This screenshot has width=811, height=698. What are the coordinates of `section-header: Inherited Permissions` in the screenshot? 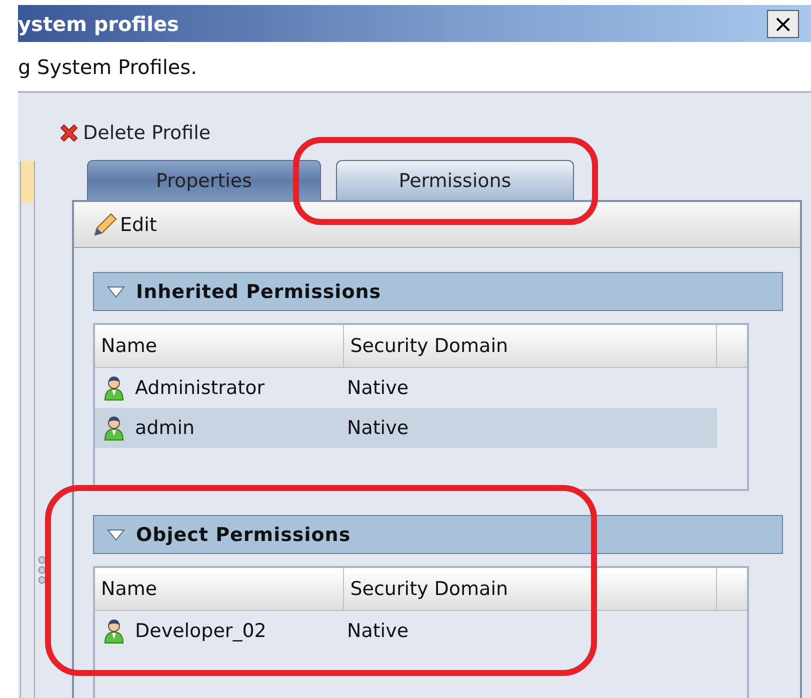 It's located at (438, 291).